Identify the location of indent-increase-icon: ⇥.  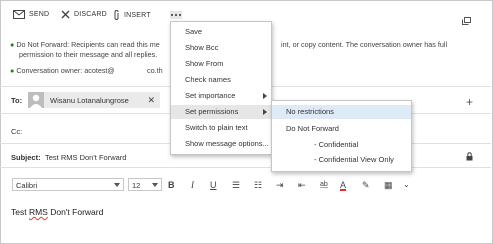
(280, 185).